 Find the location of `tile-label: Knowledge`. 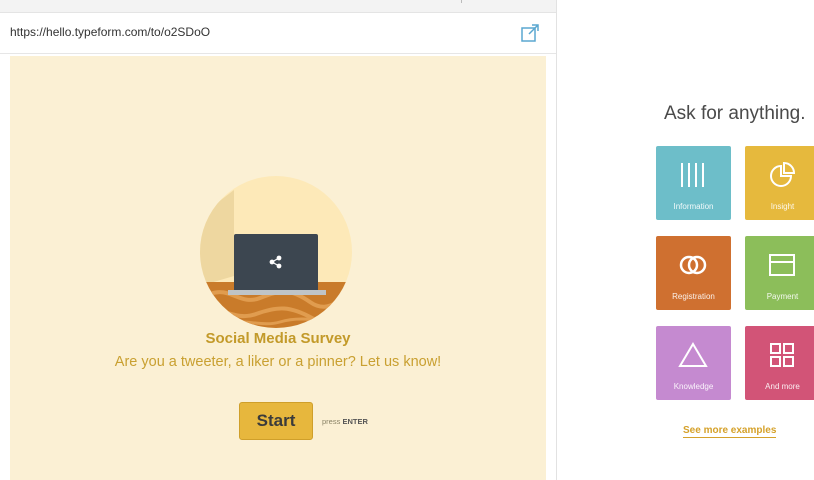

tile-label: Knowledge is located at coordinates (693, 386).